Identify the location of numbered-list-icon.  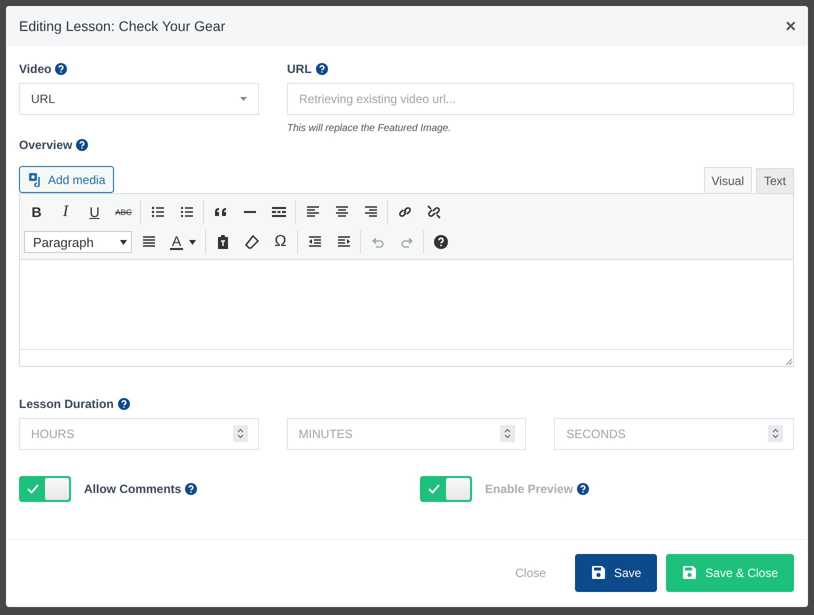
(186, 212).